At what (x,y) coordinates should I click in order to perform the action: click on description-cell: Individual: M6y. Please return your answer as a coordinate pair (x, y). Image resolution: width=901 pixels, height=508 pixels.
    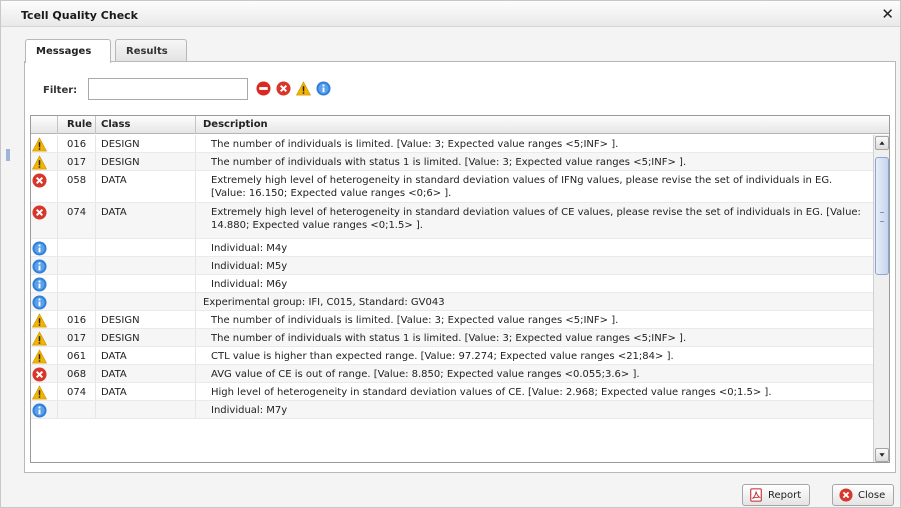
    Looking at the image, I should click on (249, 284).